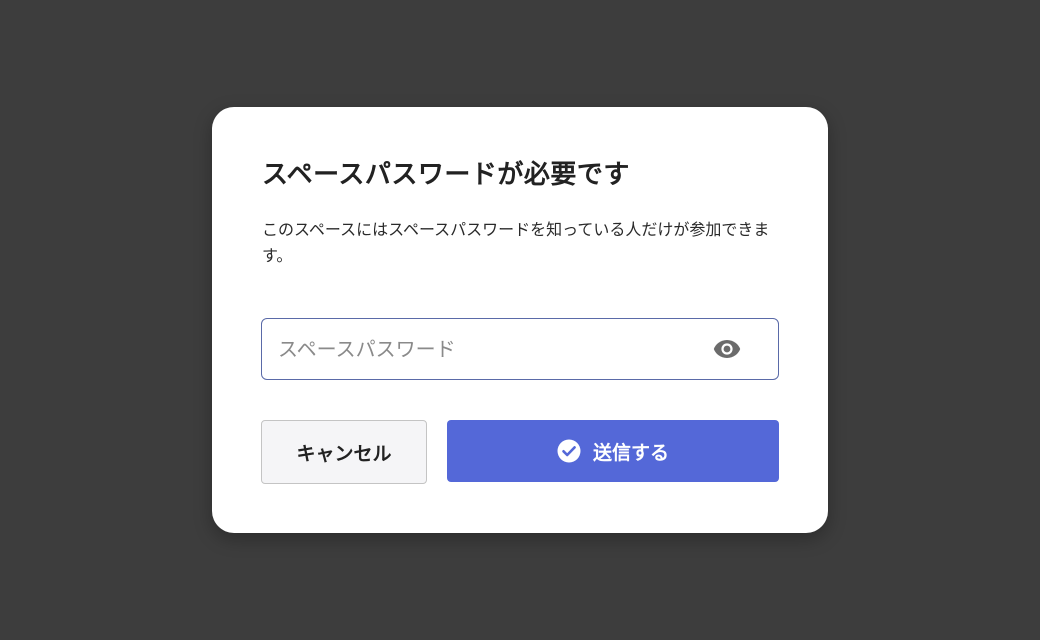 The image size is (1040, 640). Describe the element at coordinates (344, 452) in the screenshot. I see `cancel-button: キャンセル` at that location.